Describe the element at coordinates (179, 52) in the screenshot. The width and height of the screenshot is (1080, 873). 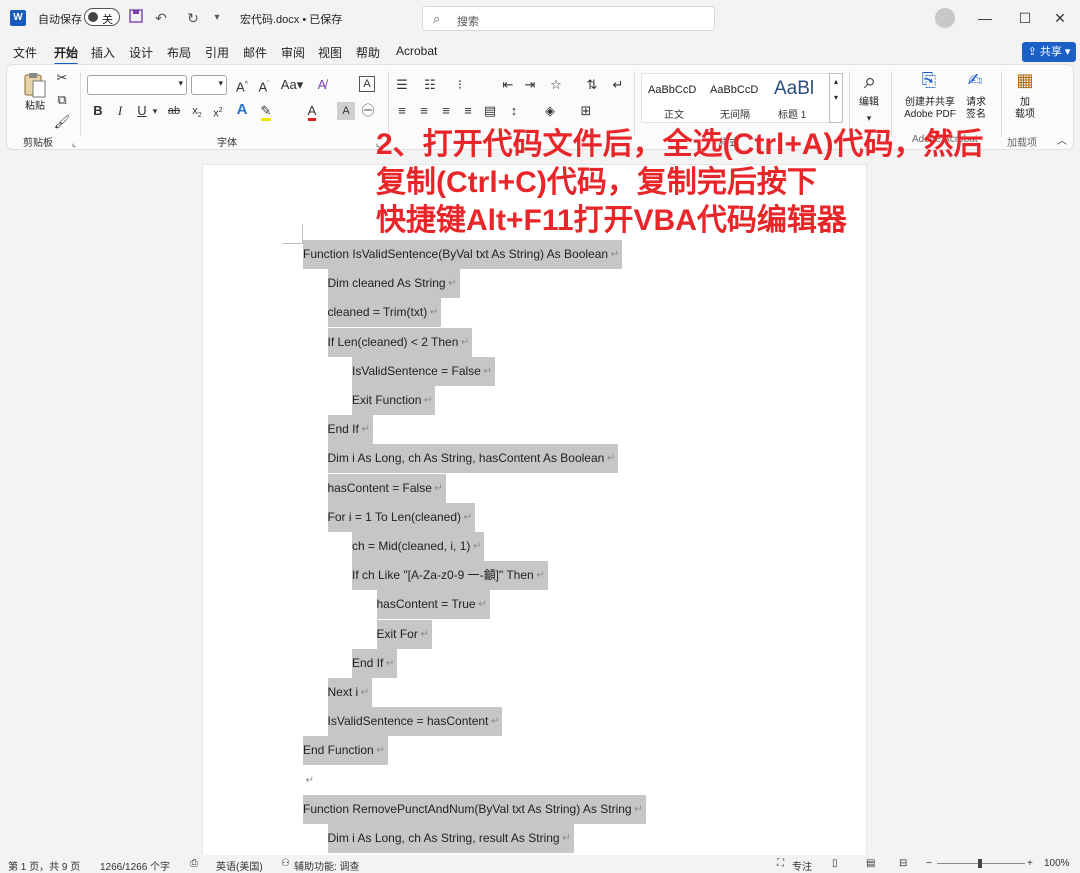
I see `tab-layout: 布局` at that location.